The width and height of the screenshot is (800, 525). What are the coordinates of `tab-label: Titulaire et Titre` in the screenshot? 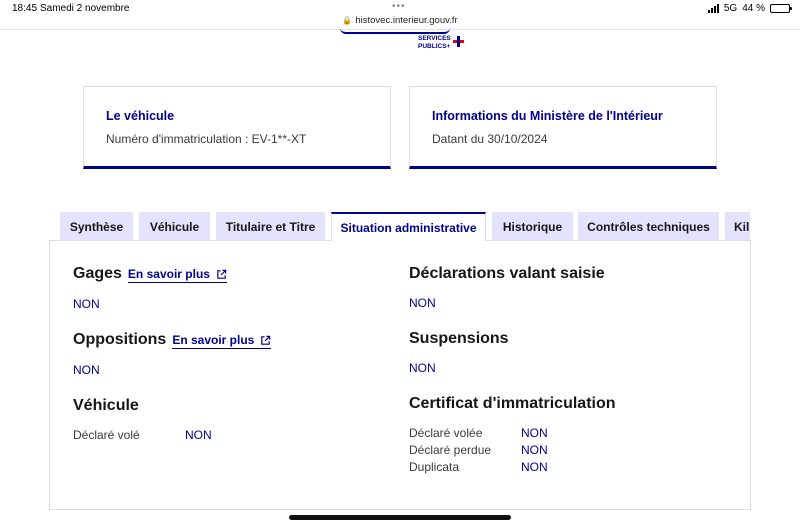 It's located at (270, 226).